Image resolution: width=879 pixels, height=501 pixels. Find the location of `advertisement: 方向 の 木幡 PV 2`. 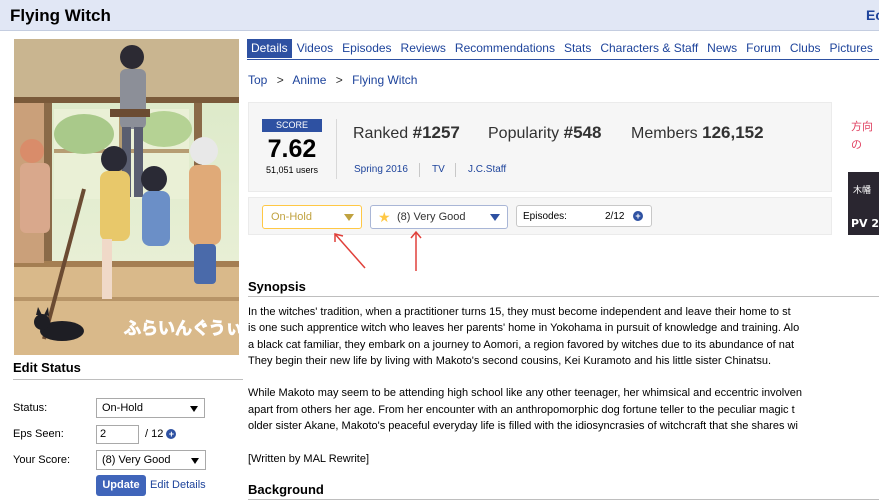

advertisement: 方向 の 木幡 PV 2 is located at coordinates (863, 171).